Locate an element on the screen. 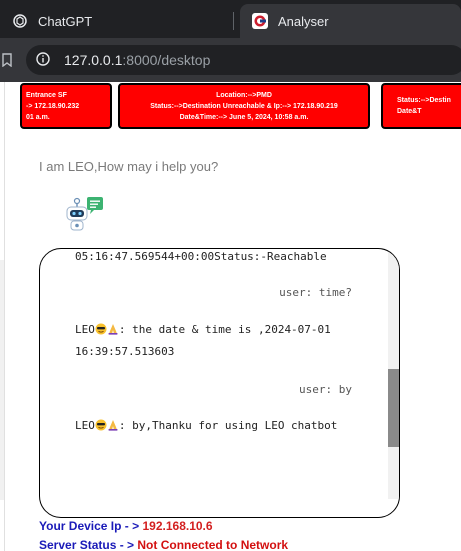  site-info-icon is located at coordinates (43, 60).